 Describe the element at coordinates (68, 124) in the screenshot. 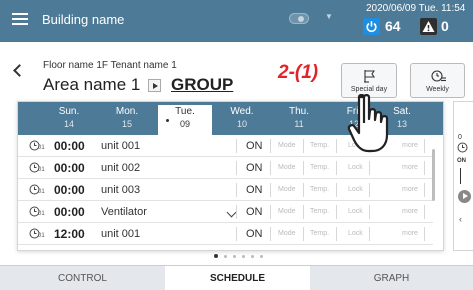

I see `day-number: 14` at that location.